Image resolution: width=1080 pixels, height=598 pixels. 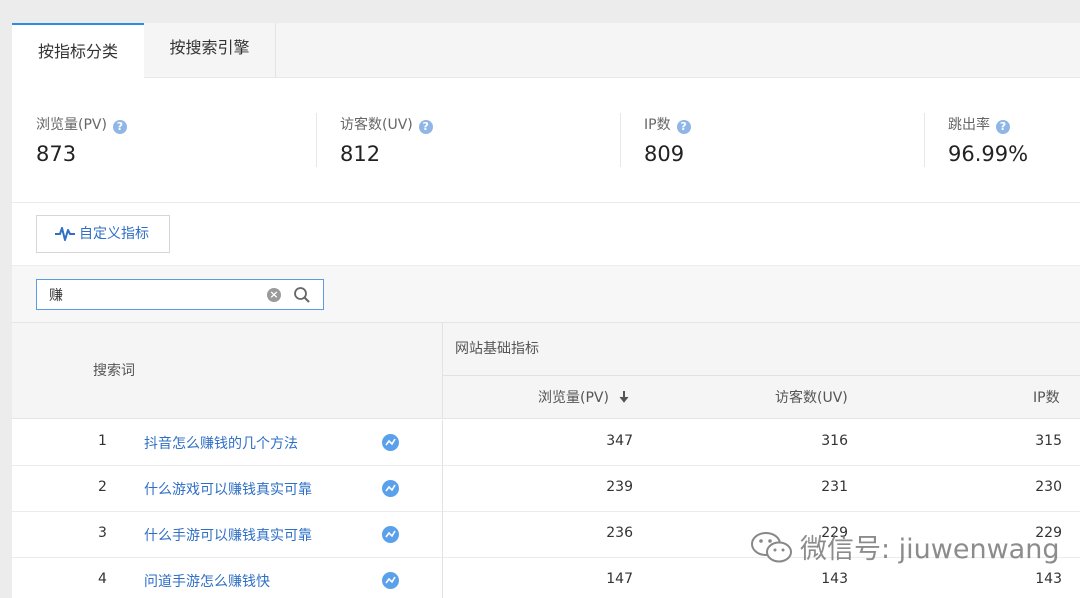 What do you see at coordinates (624, 397) in the screenshot?
I see `sort-desc-icon` at bounding box center [624, 397].